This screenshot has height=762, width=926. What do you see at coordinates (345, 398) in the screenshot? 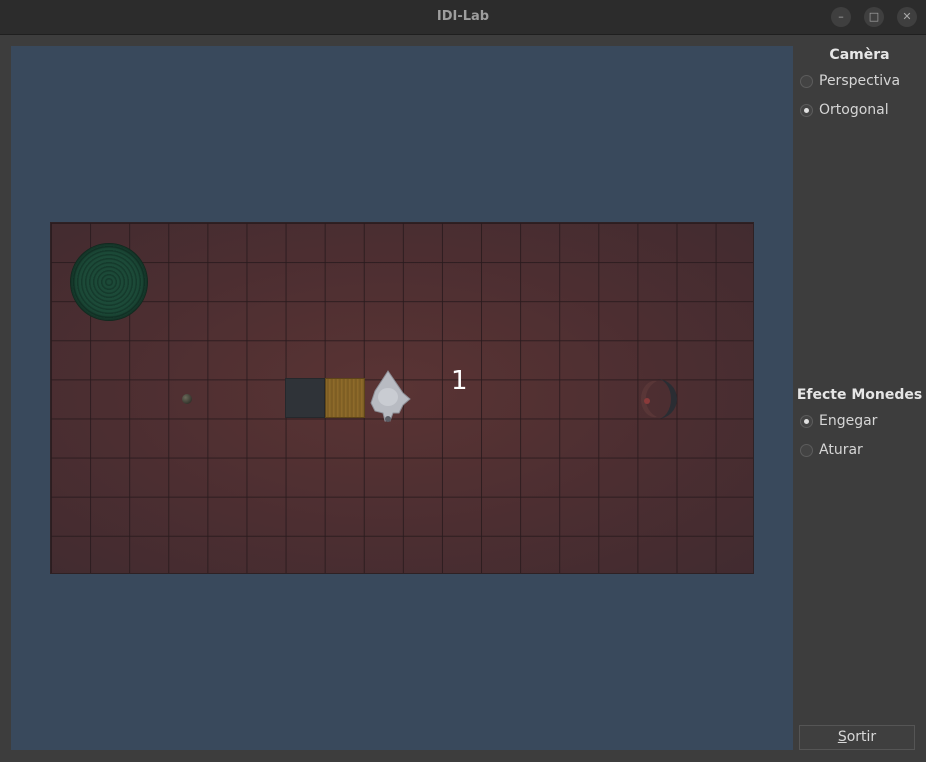
I see `wooden-block` at bounding box center [345, 398].